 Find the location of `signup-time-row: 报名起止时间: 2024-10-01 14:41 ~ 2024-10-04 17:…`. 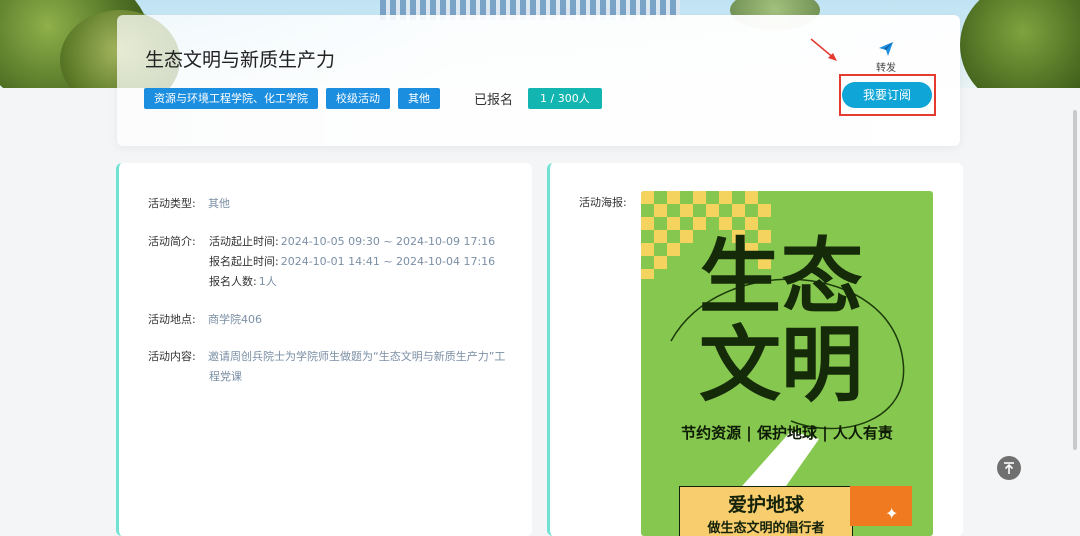

signup-time-row: 报名起止时间: 2024-10-01 14:41 ~ 2024-10-04 17:… is located at coordinates (352, 261).